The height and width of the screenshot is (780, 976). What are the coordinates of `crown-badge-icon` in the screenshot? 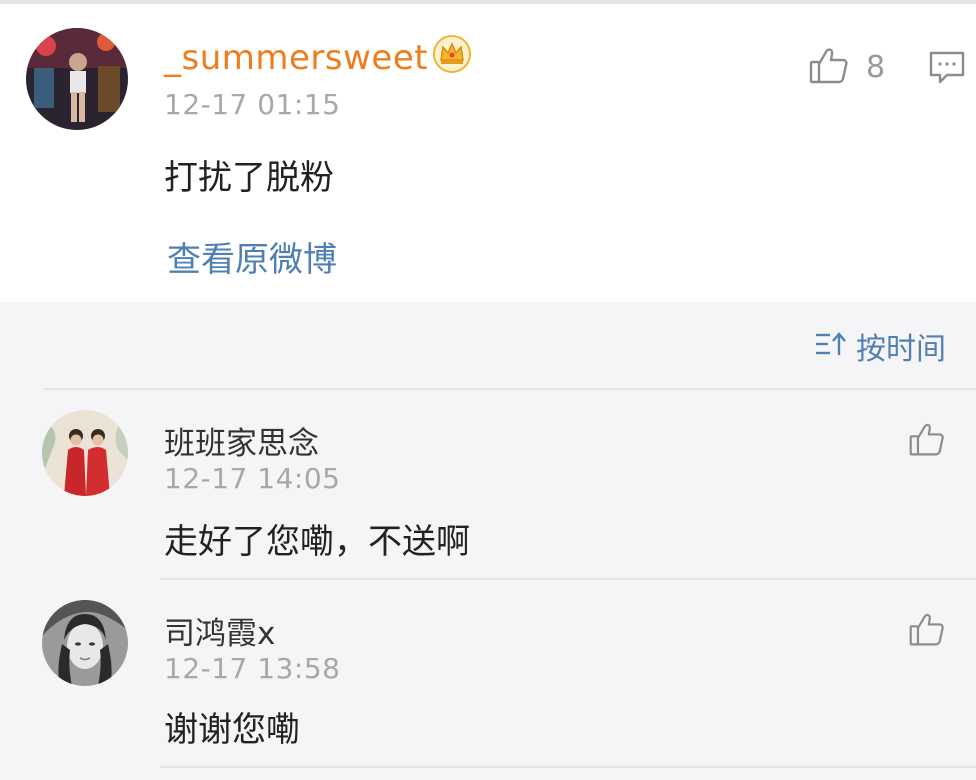 It's located at (452, 54).